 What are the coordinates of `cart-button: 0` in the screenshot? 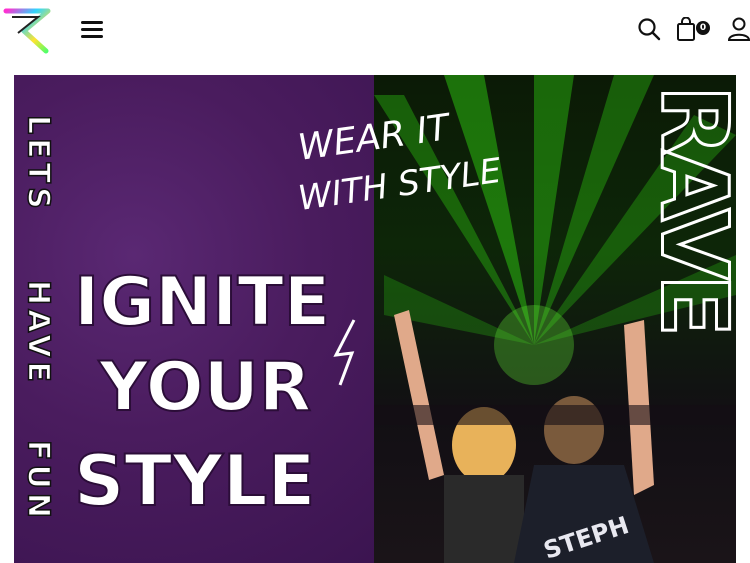 It's located at (694, 29).